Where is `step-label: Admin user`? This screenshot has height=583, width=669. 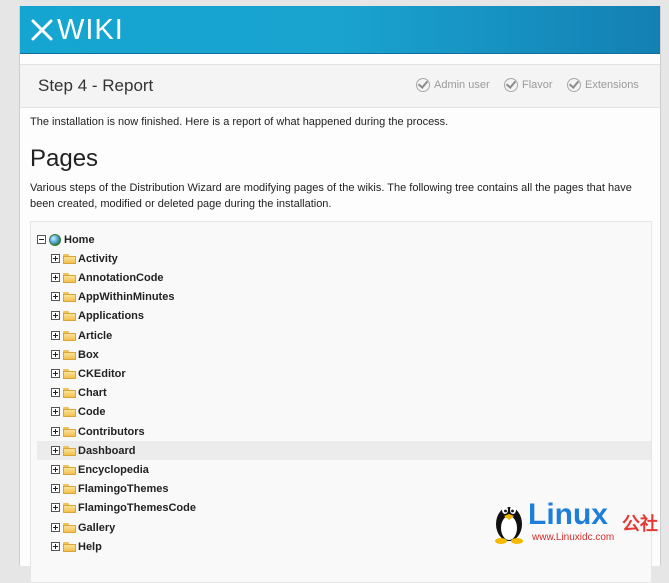
step-label: Admin user is located at coordinates (462, 85).